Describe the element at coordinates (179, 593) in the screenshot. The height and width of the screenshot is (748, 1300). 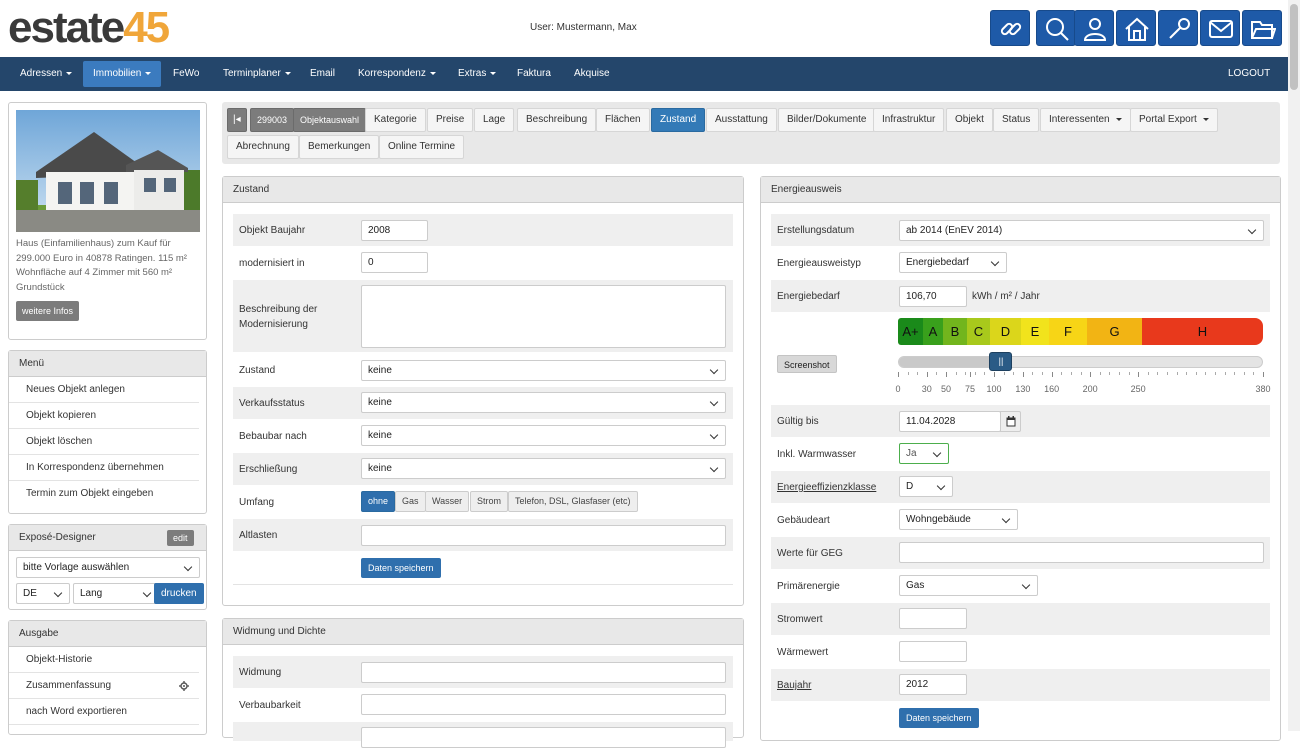
I see `print-button: drucken` at that location.